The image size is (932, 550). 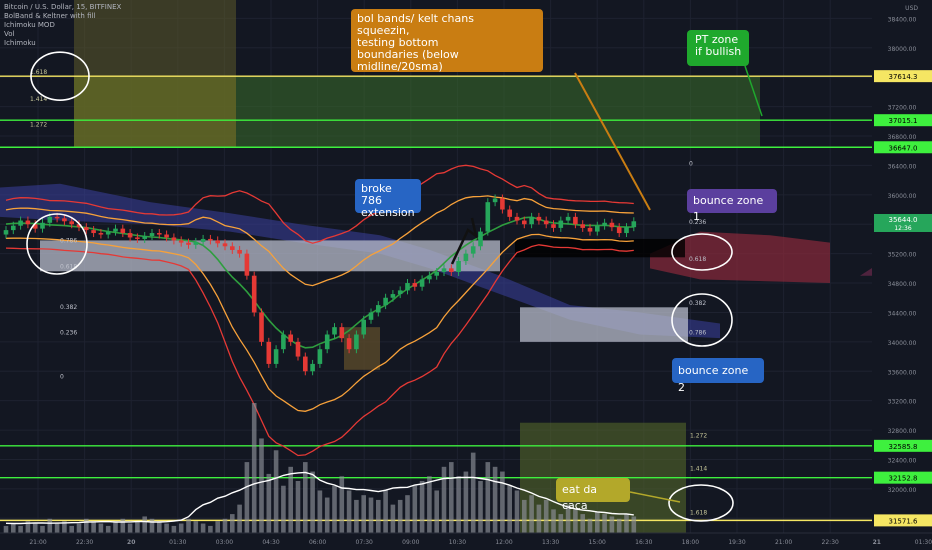 I want to click on callout-line: bounce zone 2, so click(x=713, y=379).